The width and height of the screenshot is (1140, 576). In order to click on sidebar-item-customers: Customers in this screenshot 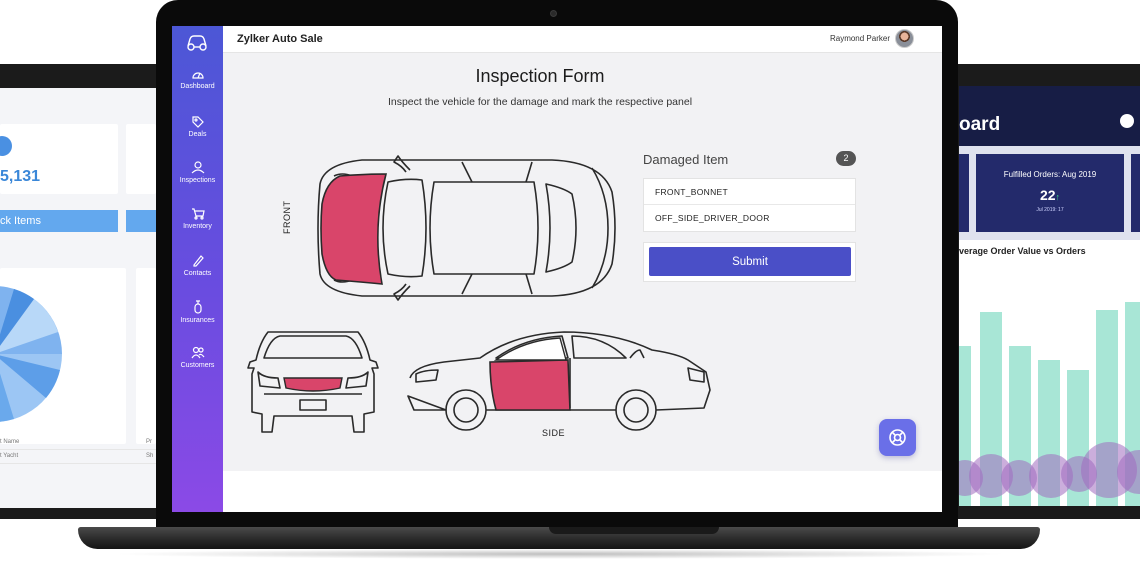, I will do `click(197, 357)`.